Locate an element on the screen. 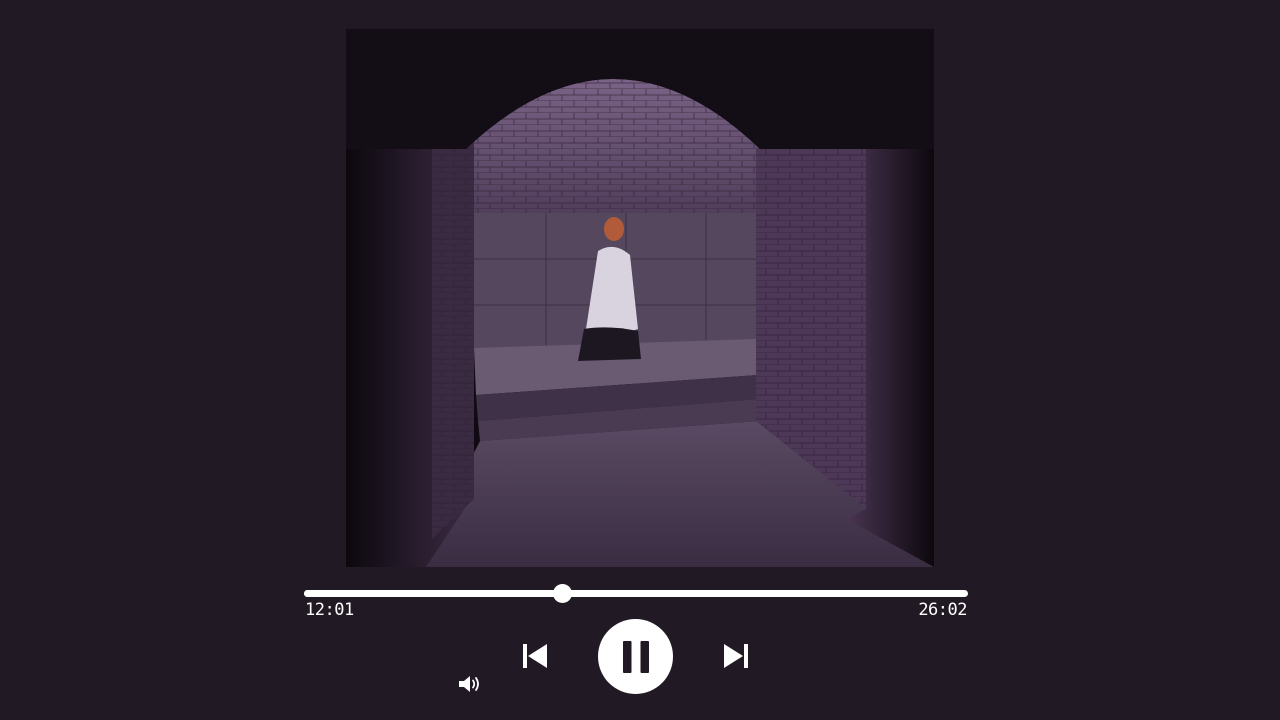  skip-next-icon is located at coordinates (736, 656).